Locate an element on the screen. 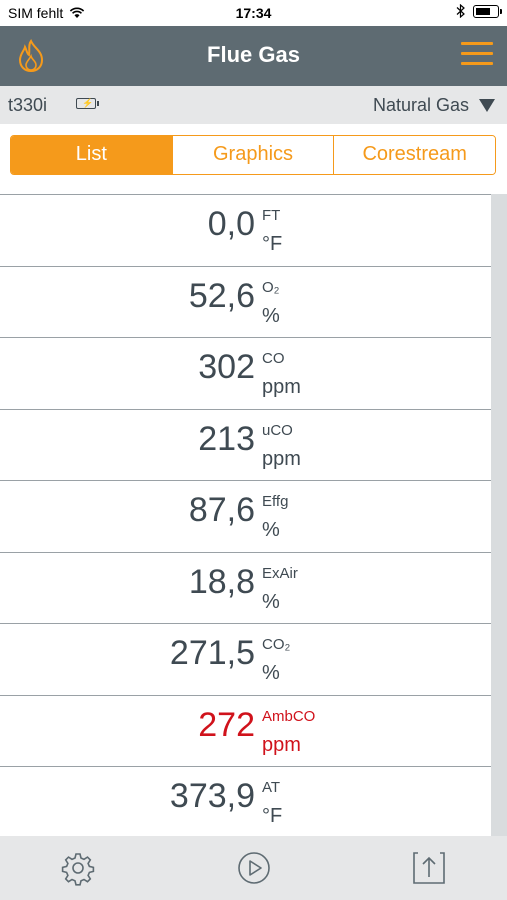  gear-icon is located at coordinates (78, 869).